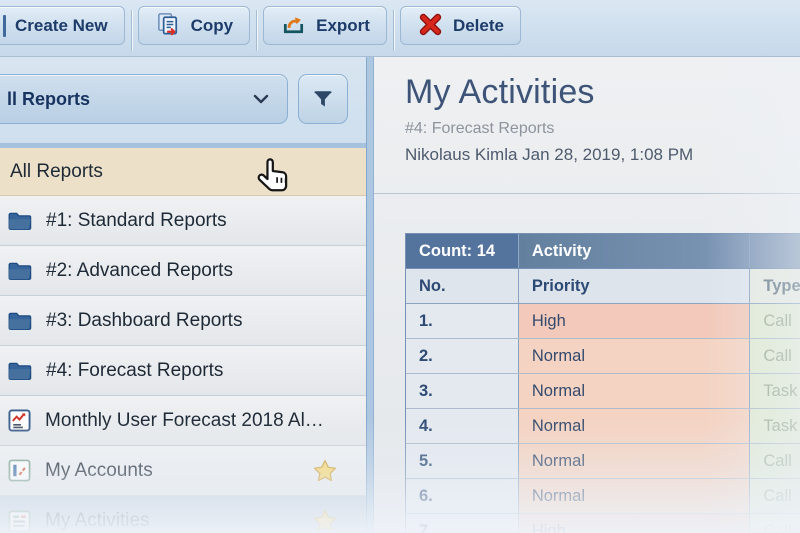  I want to click on create-new-label: Create New, so click(61, 25).